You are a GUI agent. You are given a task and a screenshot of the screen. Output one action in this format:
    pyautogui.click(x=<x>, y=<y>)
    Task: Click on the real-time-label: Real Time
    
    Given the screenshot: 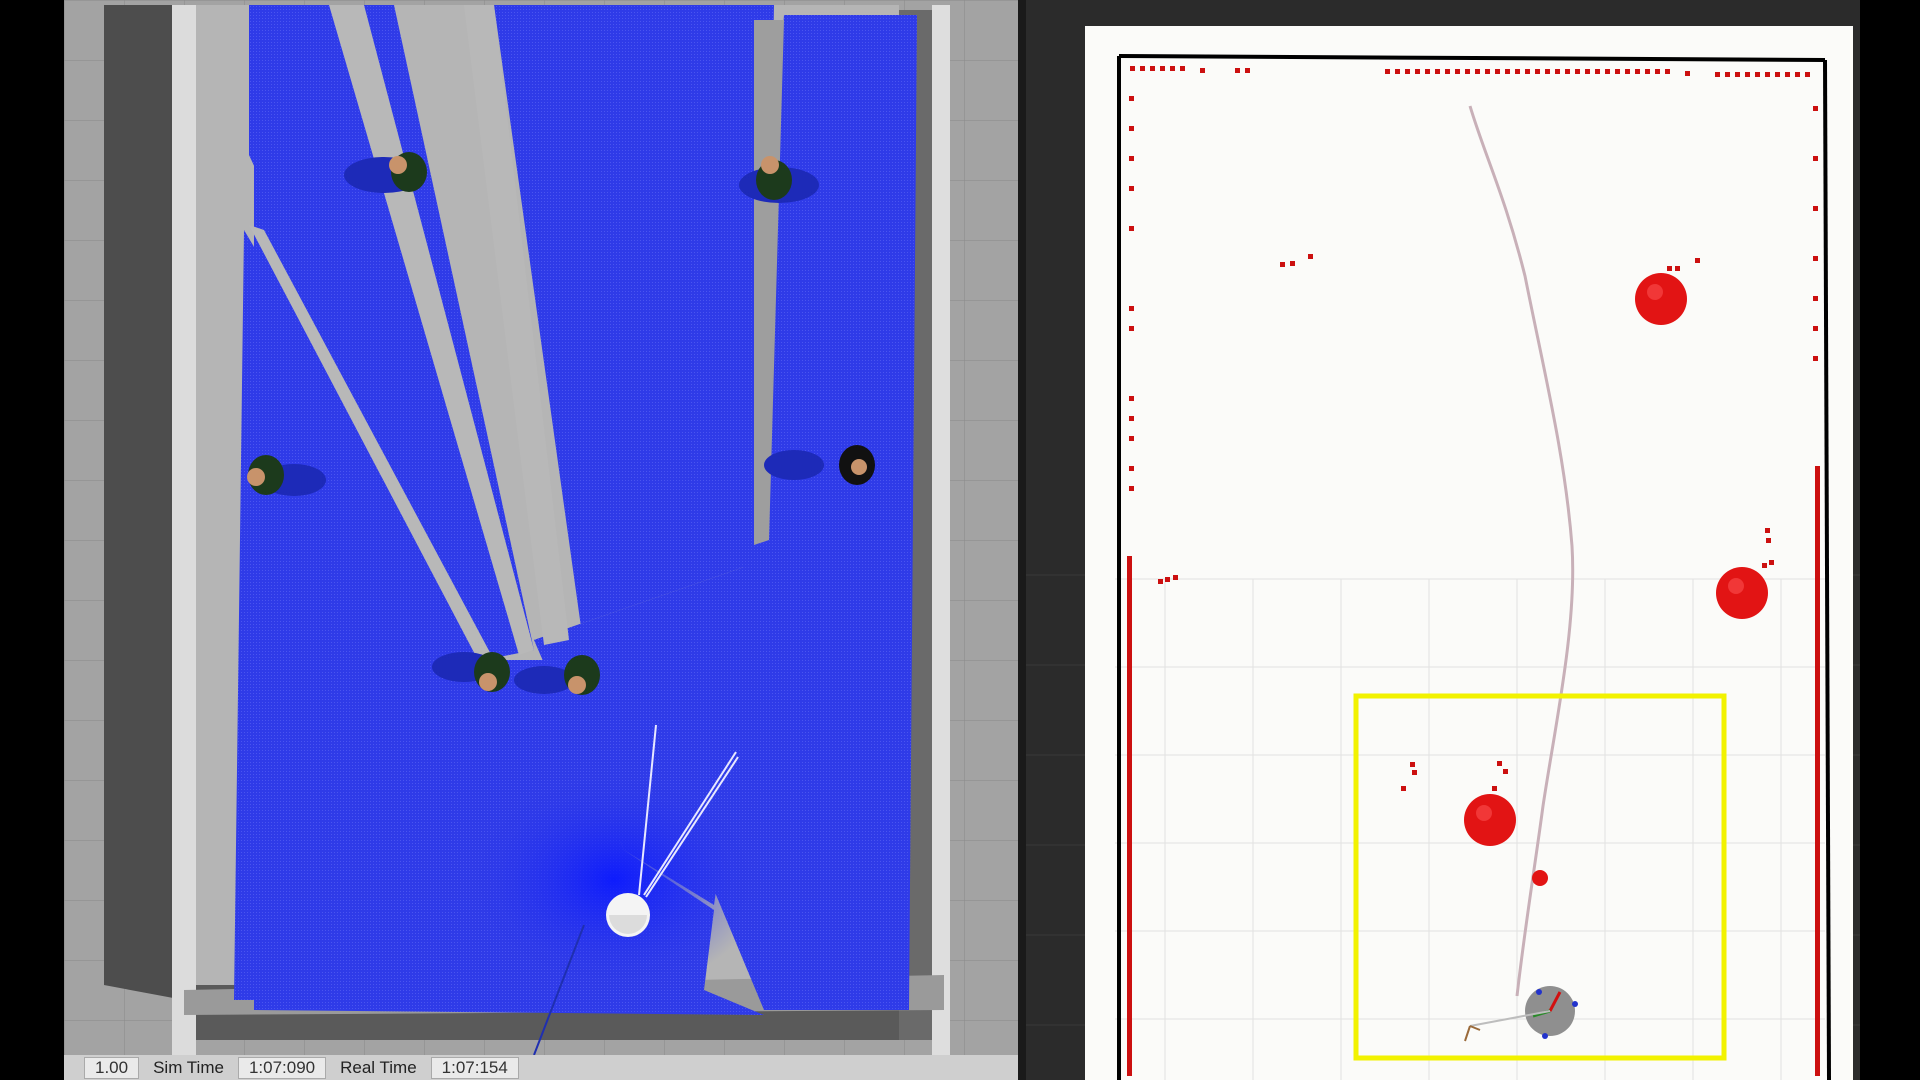 What is the action you would take?
    pyautogui.click(x=378, y=1067)
    